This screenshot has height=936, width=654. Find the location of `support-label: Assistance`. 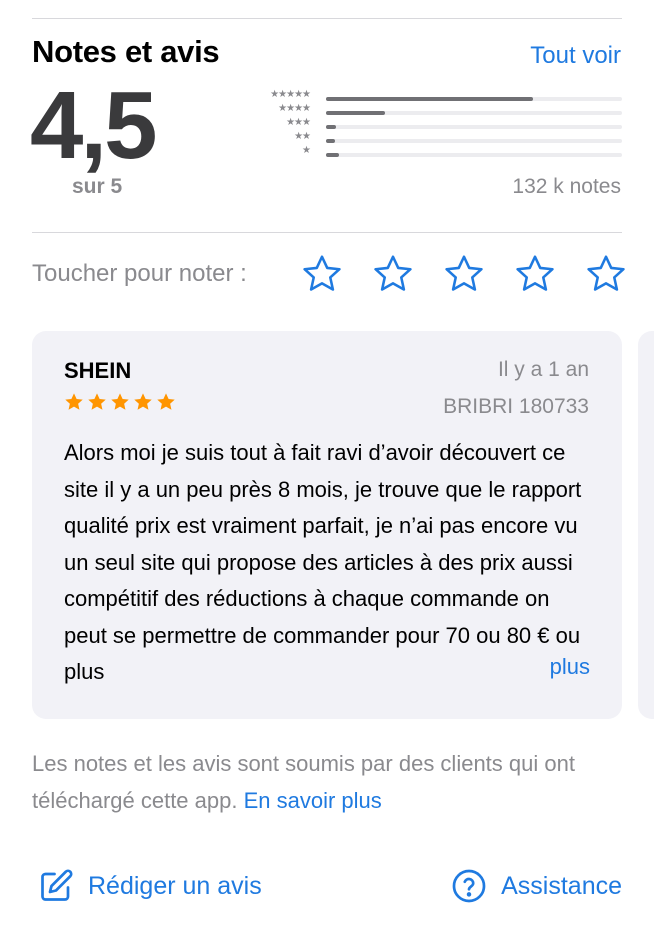

support-label: Assistance is located at coordinates (561, 885).